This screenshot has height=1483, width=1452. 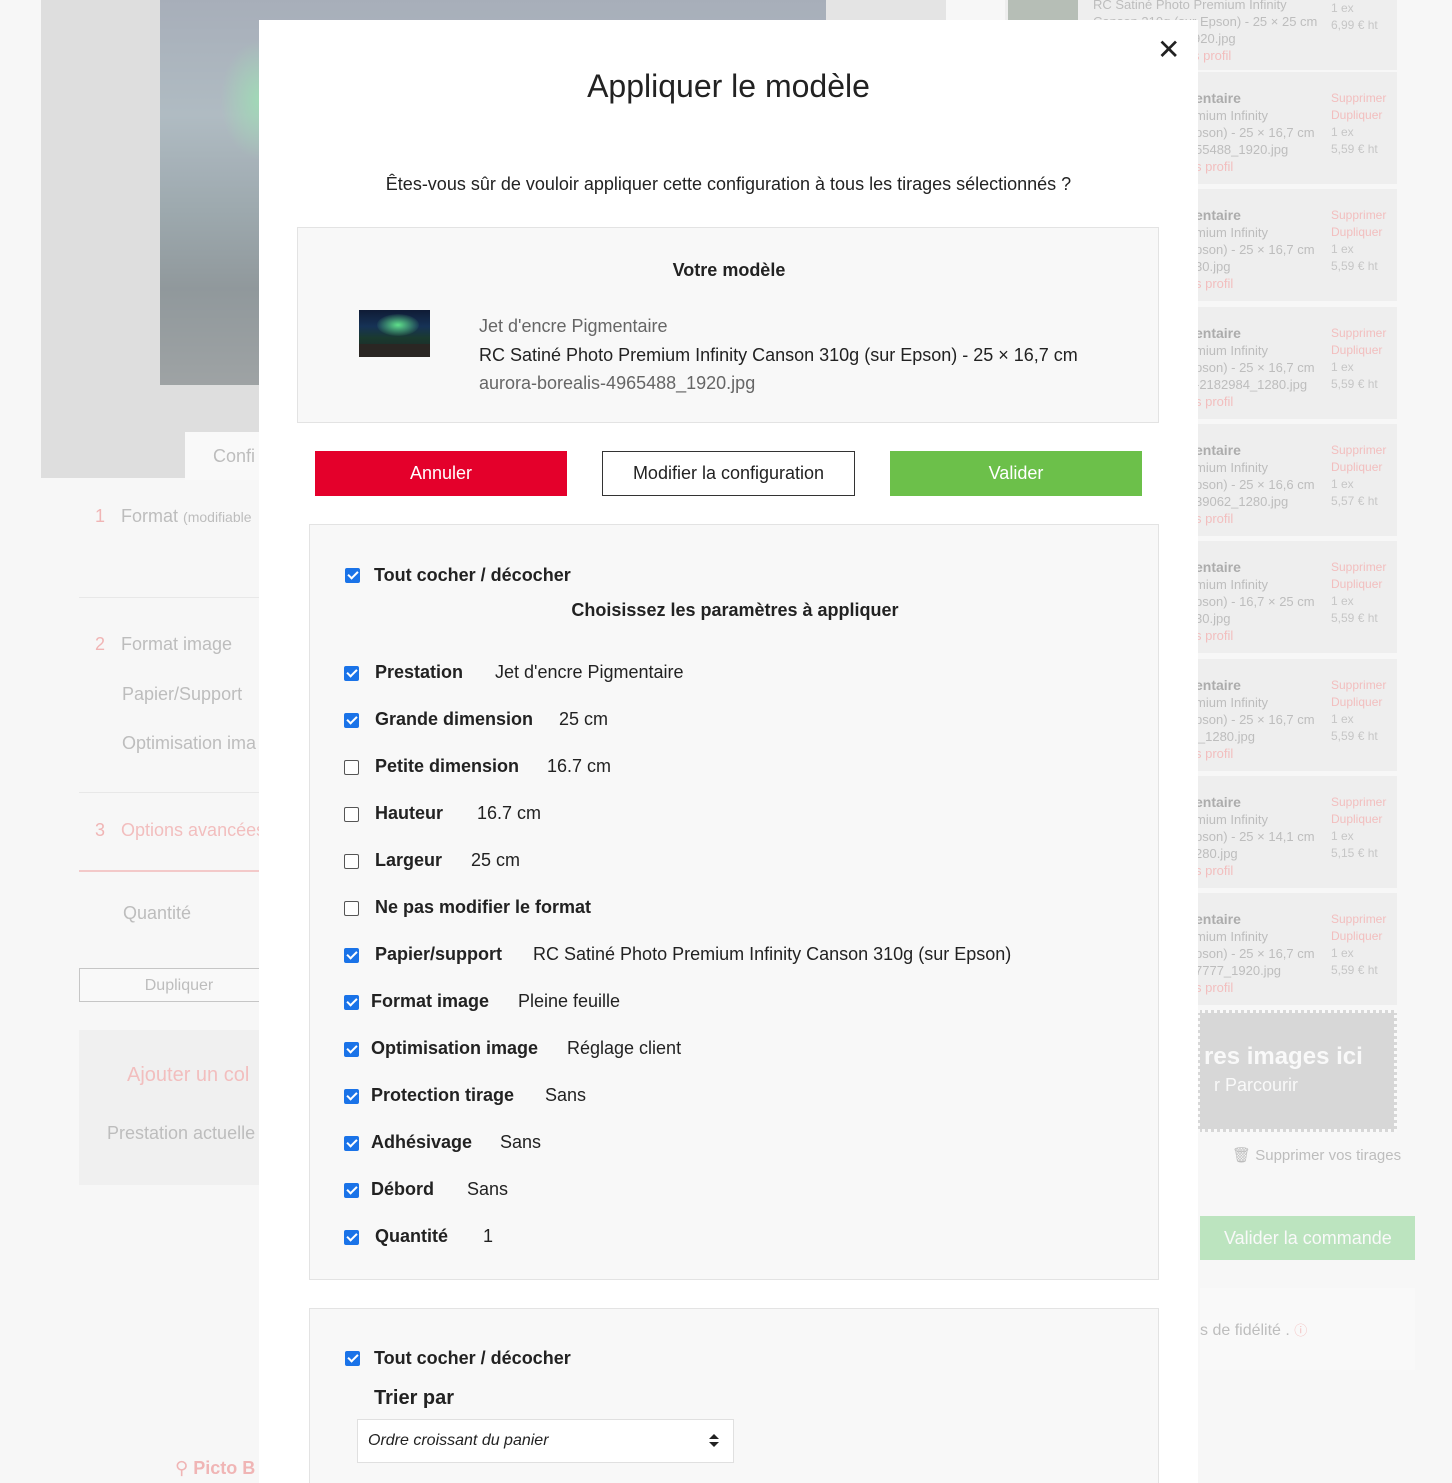 What do you see at coordinates (352, 1358) in the screenshot?
I see `sort-toggle-all-checkbox` at bounding box center [352, 1358].